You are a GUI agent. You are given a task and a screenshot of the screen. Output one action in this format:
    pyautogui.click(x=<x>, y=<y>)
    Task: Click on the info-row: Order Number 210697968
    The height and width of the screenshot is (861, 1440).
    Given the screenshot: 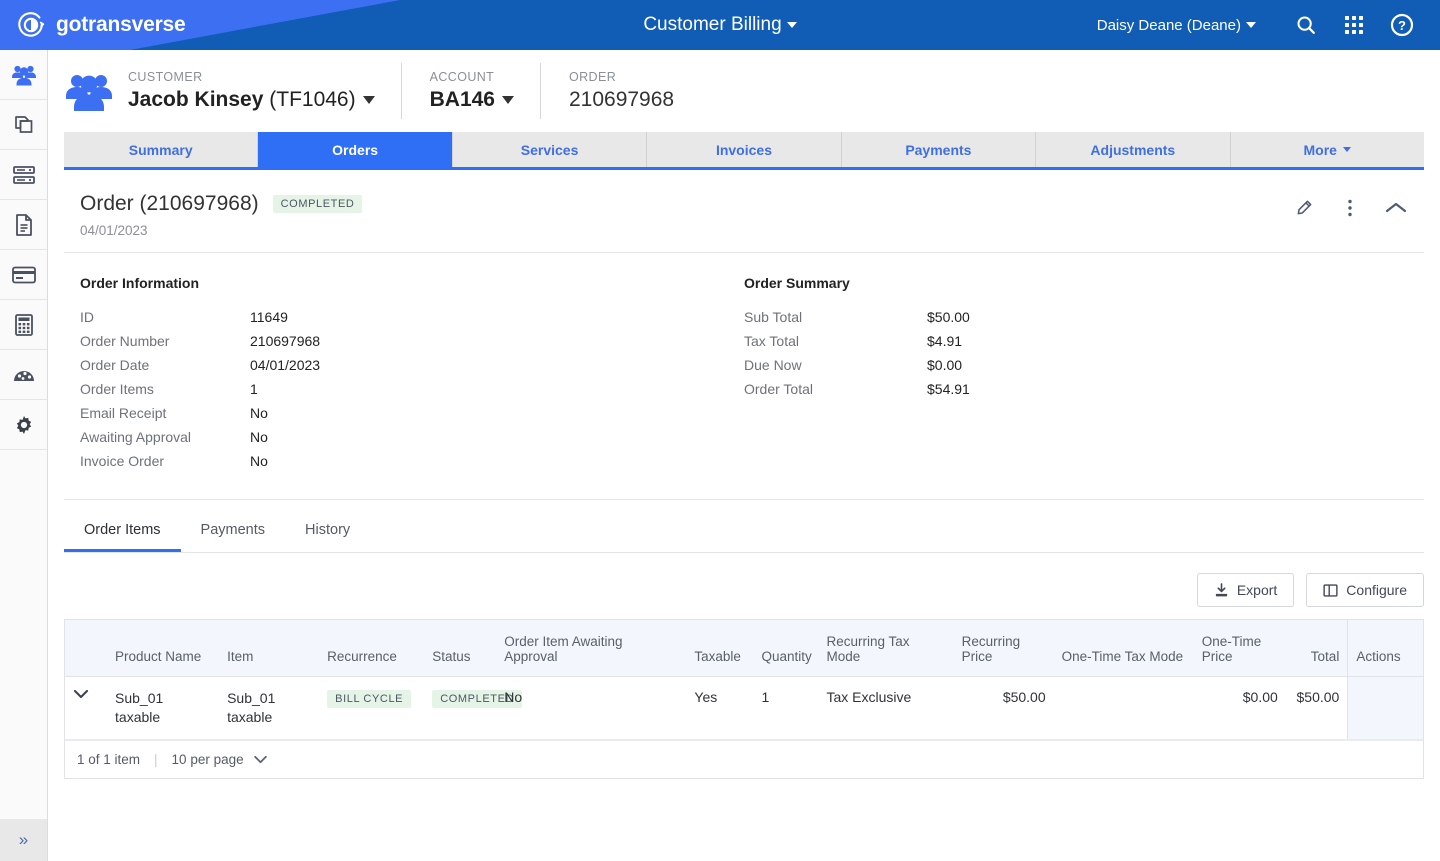 What is the action you would take?
    pyautogui.click(x=412, y=341)
    